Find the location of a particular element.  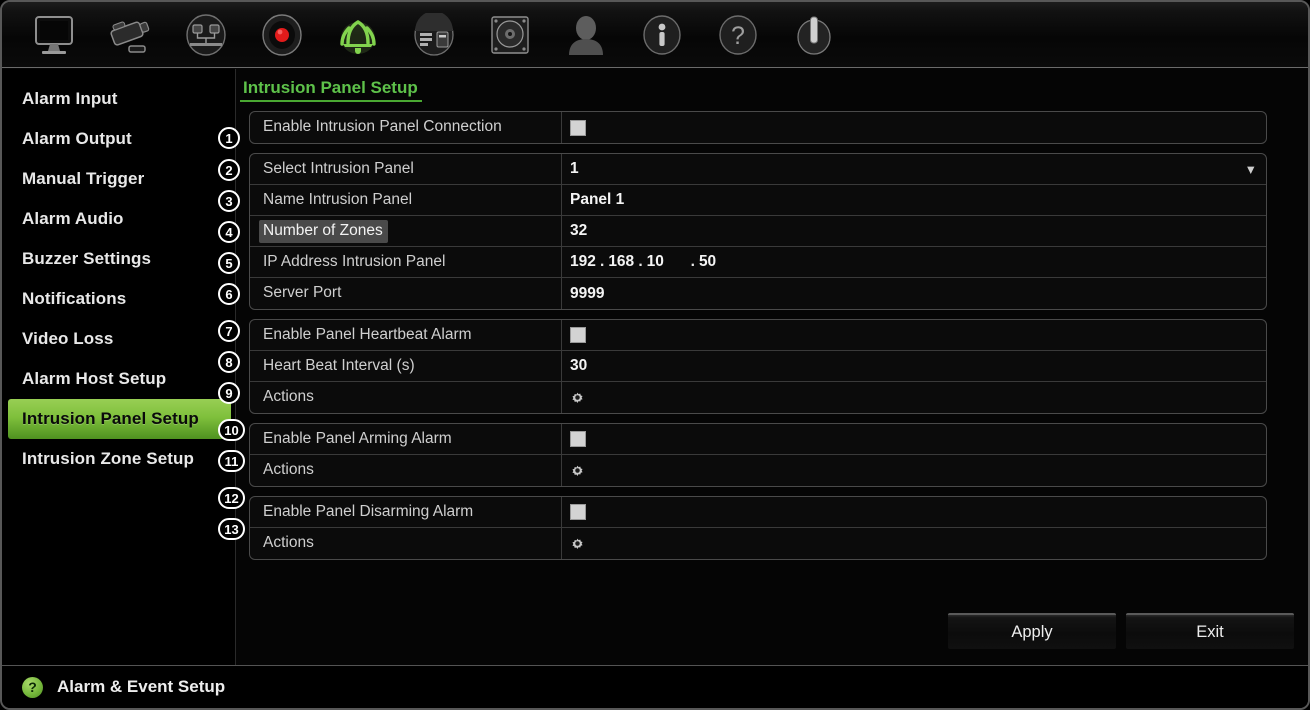

sidebar-item-video-loss: Video Loss is located at coordinates (119, 339).